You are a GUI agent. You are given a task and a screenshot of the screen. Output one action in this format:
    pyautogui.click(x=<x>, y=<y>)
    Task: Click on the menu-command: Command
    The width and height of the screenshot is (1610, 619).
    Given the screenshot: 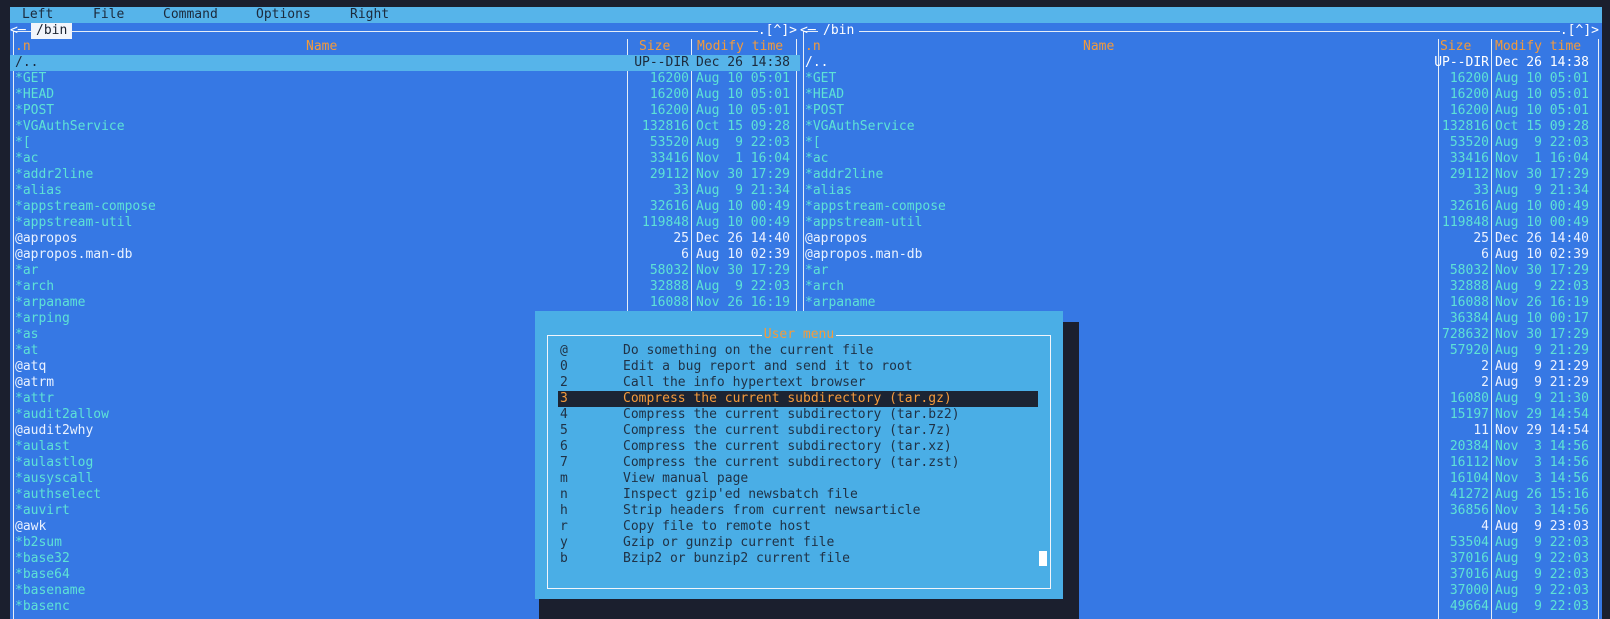 What is the action you would take?
    pyautogui.click(x=190, y=15)
    